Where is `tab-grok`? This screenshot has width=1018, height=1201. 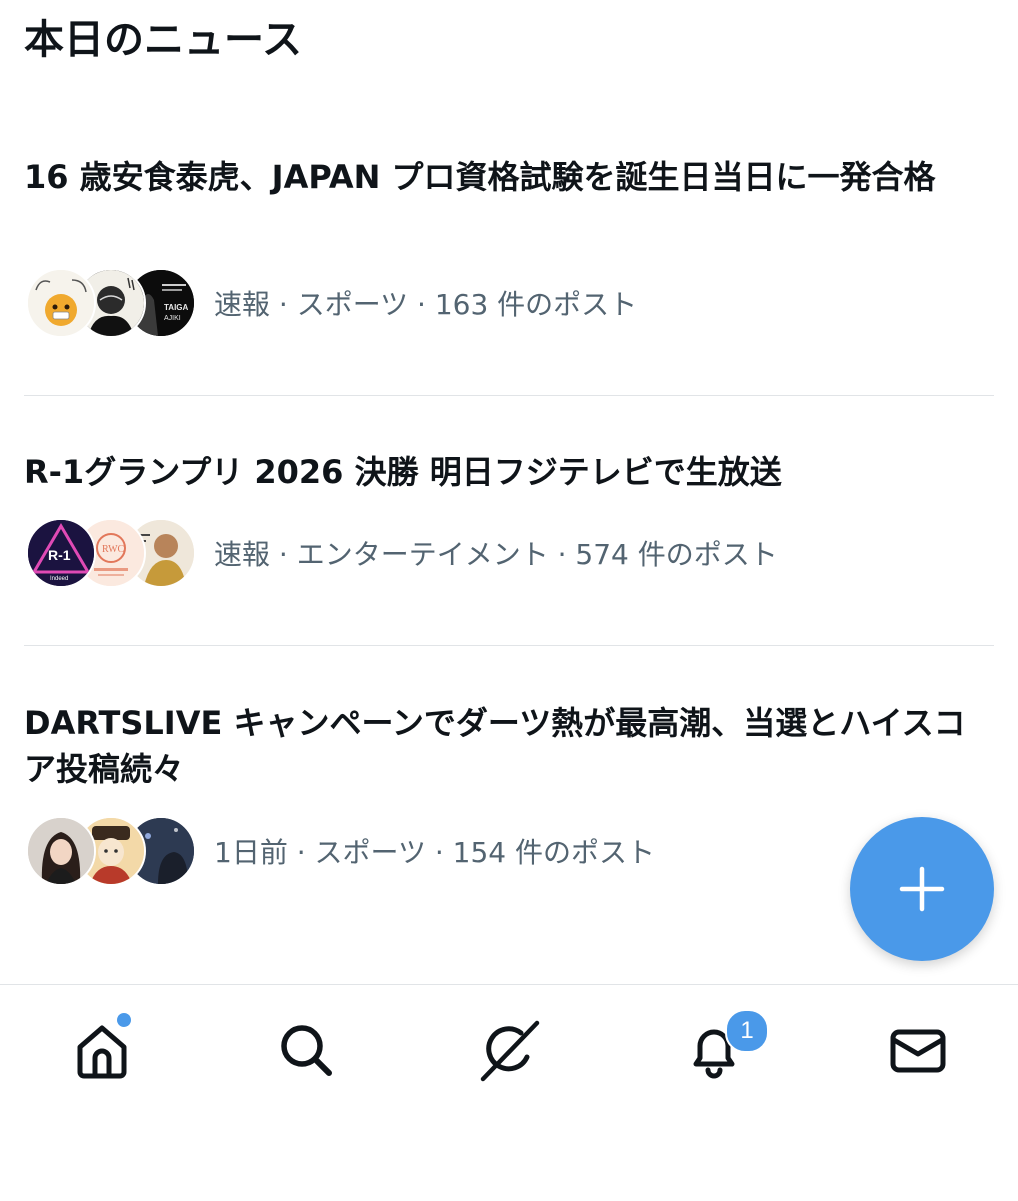
tab-grok is located at coordinates (510, 1050).